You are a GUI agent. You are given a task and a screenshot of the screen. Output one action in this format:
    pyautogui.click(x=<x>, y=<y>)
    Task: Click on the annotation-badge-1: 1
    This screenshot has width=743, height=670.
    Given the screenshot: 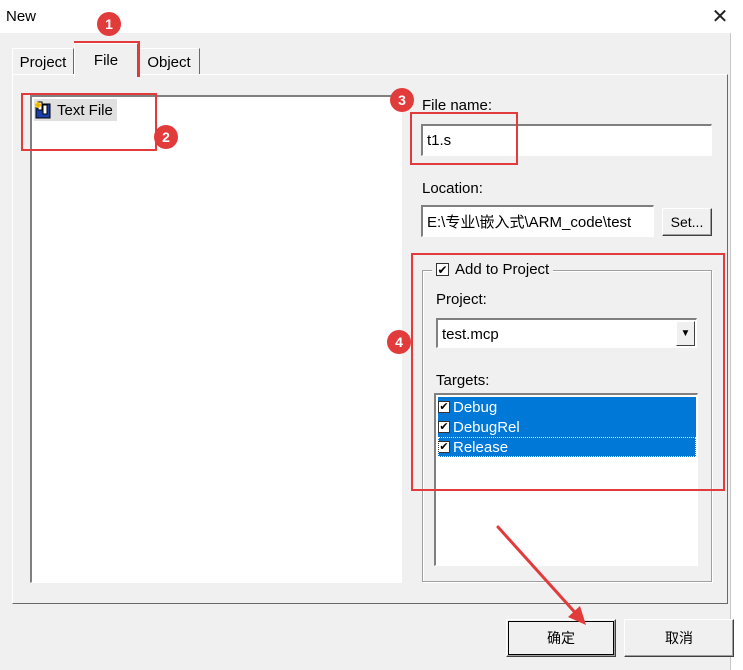 What is the action you would take?
    pyautogui.click(x=109, y=24)
    